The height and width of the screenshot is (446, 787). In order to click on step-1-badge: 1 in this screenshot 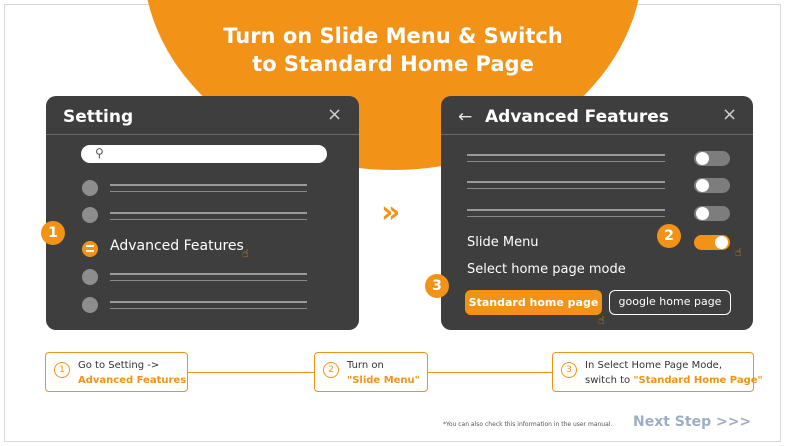, I will do `click(53, 233)`.